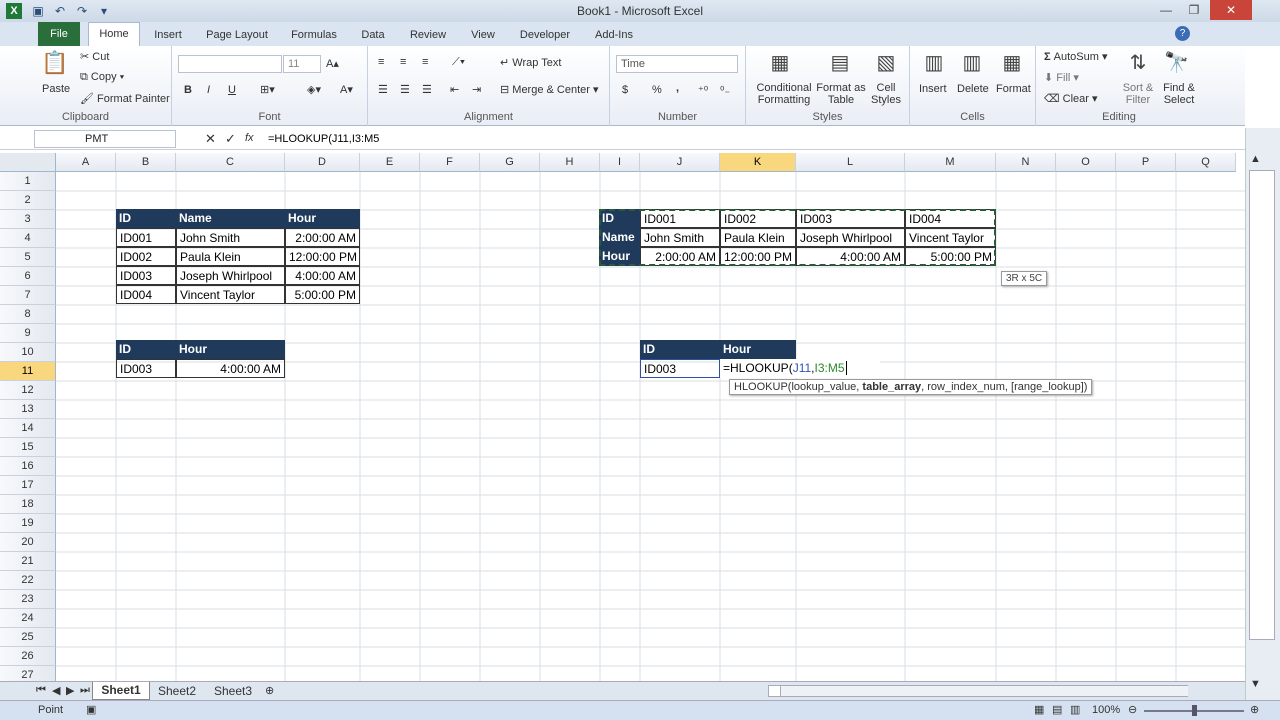 This screenshot has width=1280, height=720. What do you see at coordinates (146, 349) in the screenshot?
I see `lookup1-header-id: ID` at bounding box center [146, 349].